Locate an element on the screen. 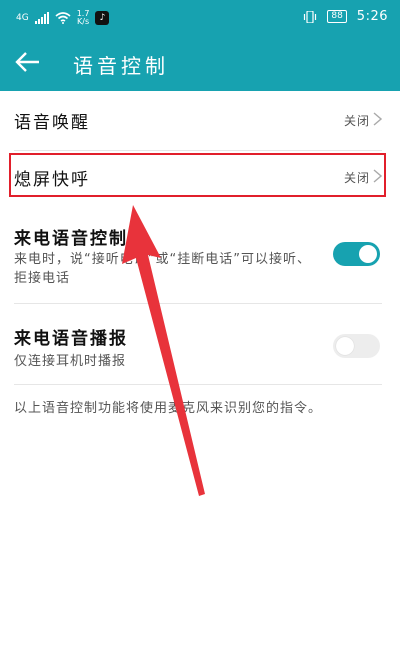  status-bar: 4G 1.7 K/s ♪ 88 5:26 is located at coordinates (200, 17).